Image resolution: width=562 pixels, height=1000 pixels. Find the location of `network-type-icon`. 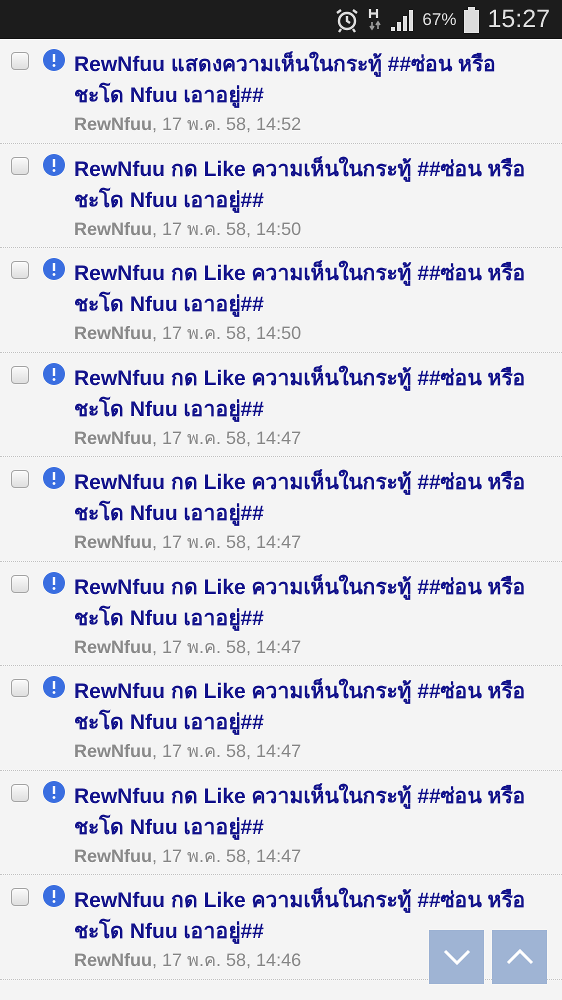

network-type-icon is located at coordinates (375, 19).